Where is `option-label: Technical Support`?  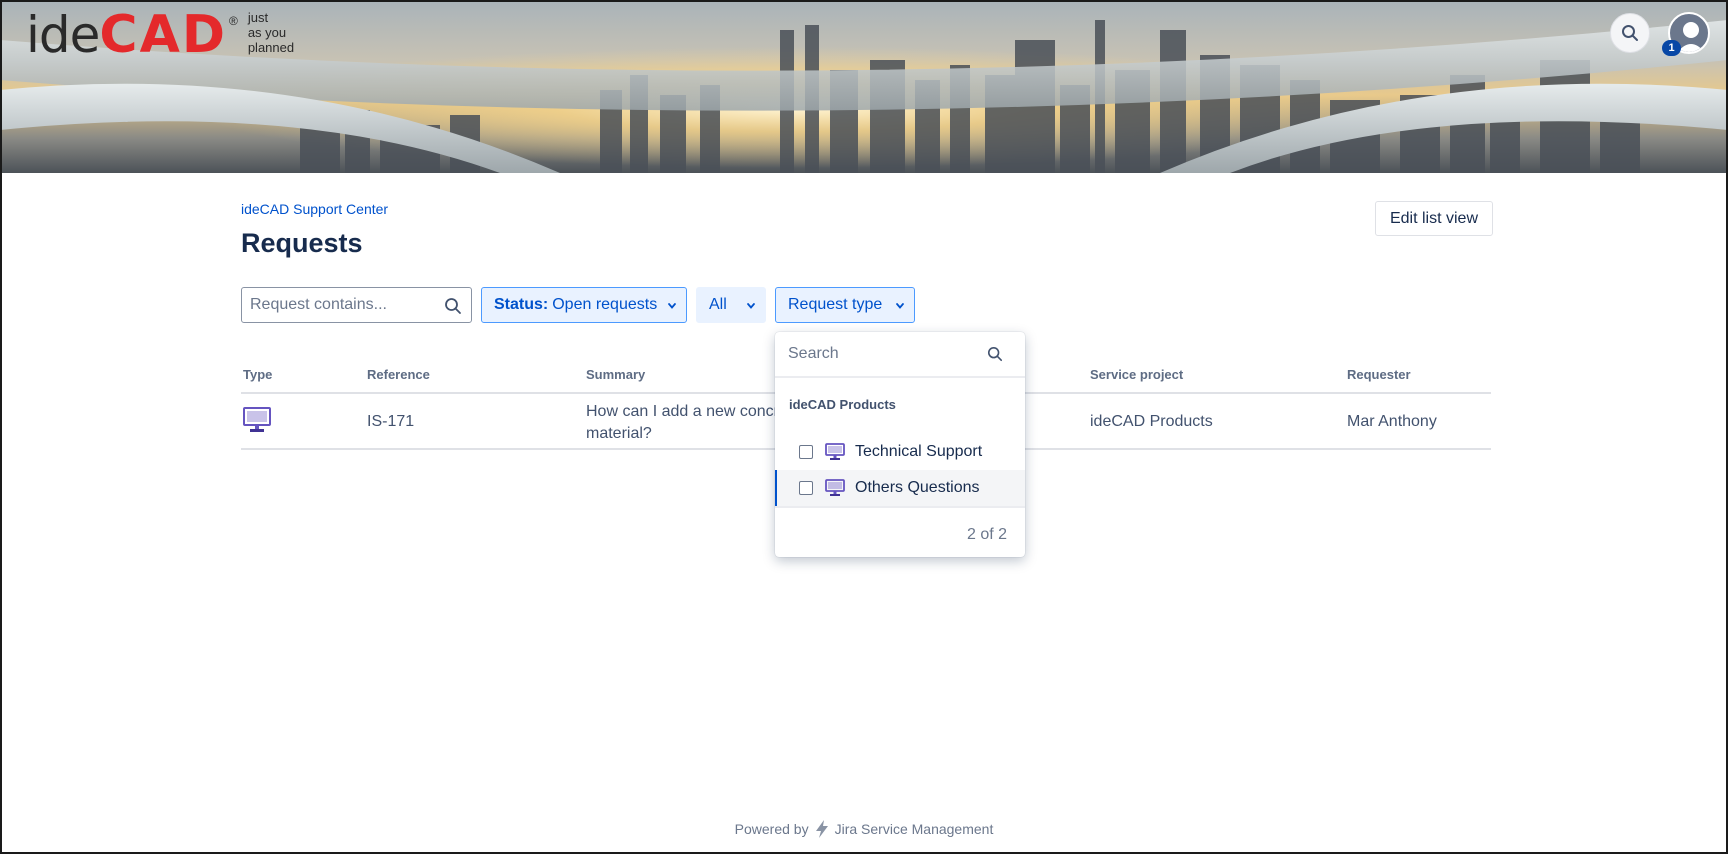
option-label: Technical Support is located at coordinates (919, 451).